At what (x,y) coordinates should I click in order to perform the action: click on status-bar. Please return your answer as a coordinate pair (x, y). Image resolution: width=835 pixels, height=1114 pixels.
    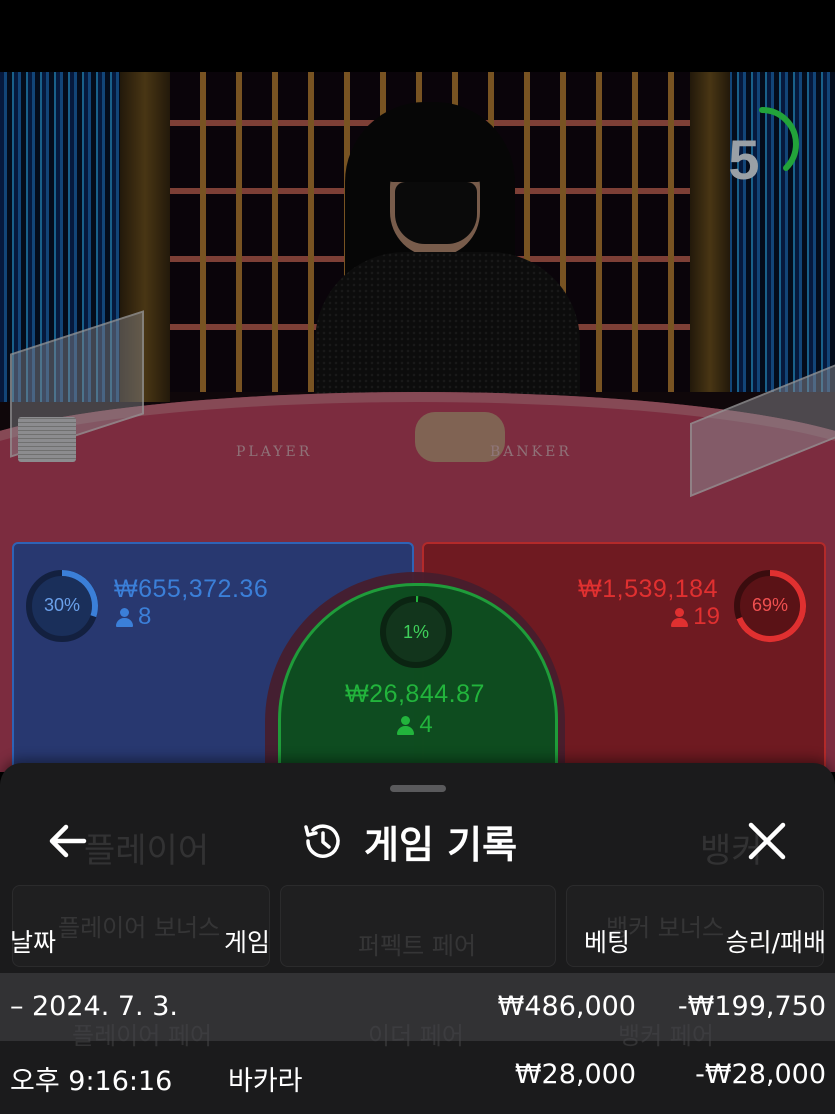
    Looking at the image, I should click on (417, 36).